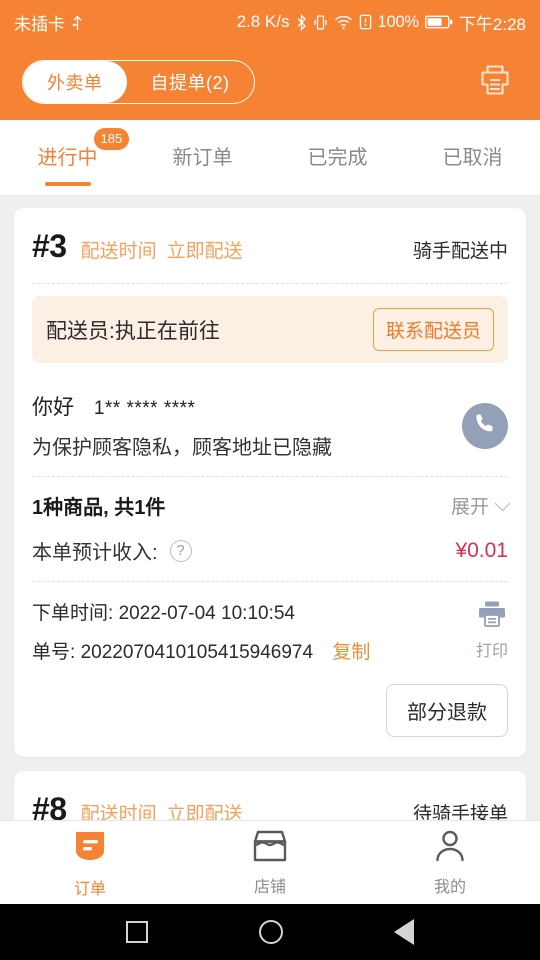 The width and height of the screenshot is (540, 960). I want to click on home-button, so click(270, 932).